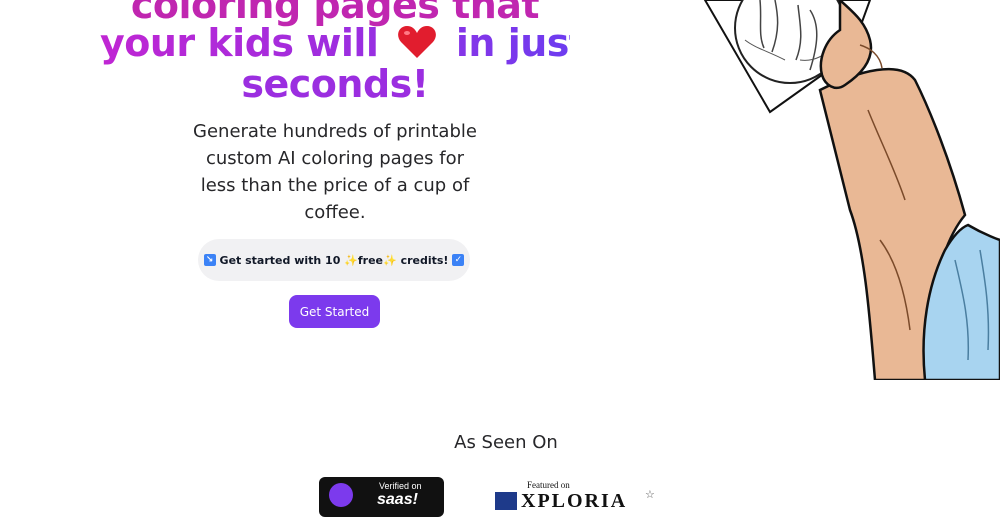 The height and width of the screenshot is (517, 1000). What do you see at coordinates (458, 260) in the screenshot?
I see `check-box-icon: ✓` at bounding box center [458, 260].